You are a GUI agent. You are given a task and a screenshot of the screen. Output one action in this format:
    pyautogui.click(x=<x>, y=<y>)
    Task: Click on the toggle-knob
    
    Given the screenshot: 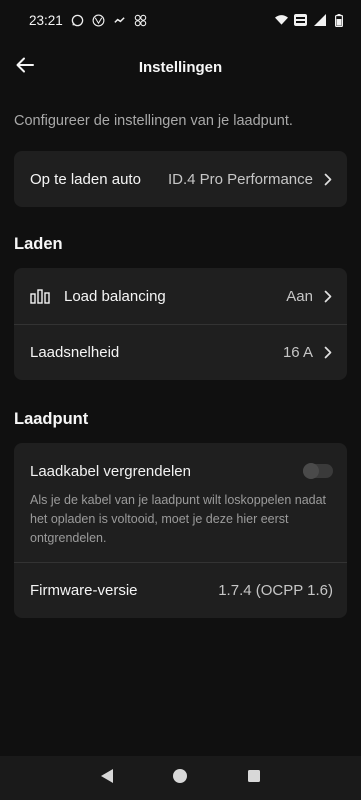 What is the action you would take?
    pyautogui.click(x=311, y=471)
    